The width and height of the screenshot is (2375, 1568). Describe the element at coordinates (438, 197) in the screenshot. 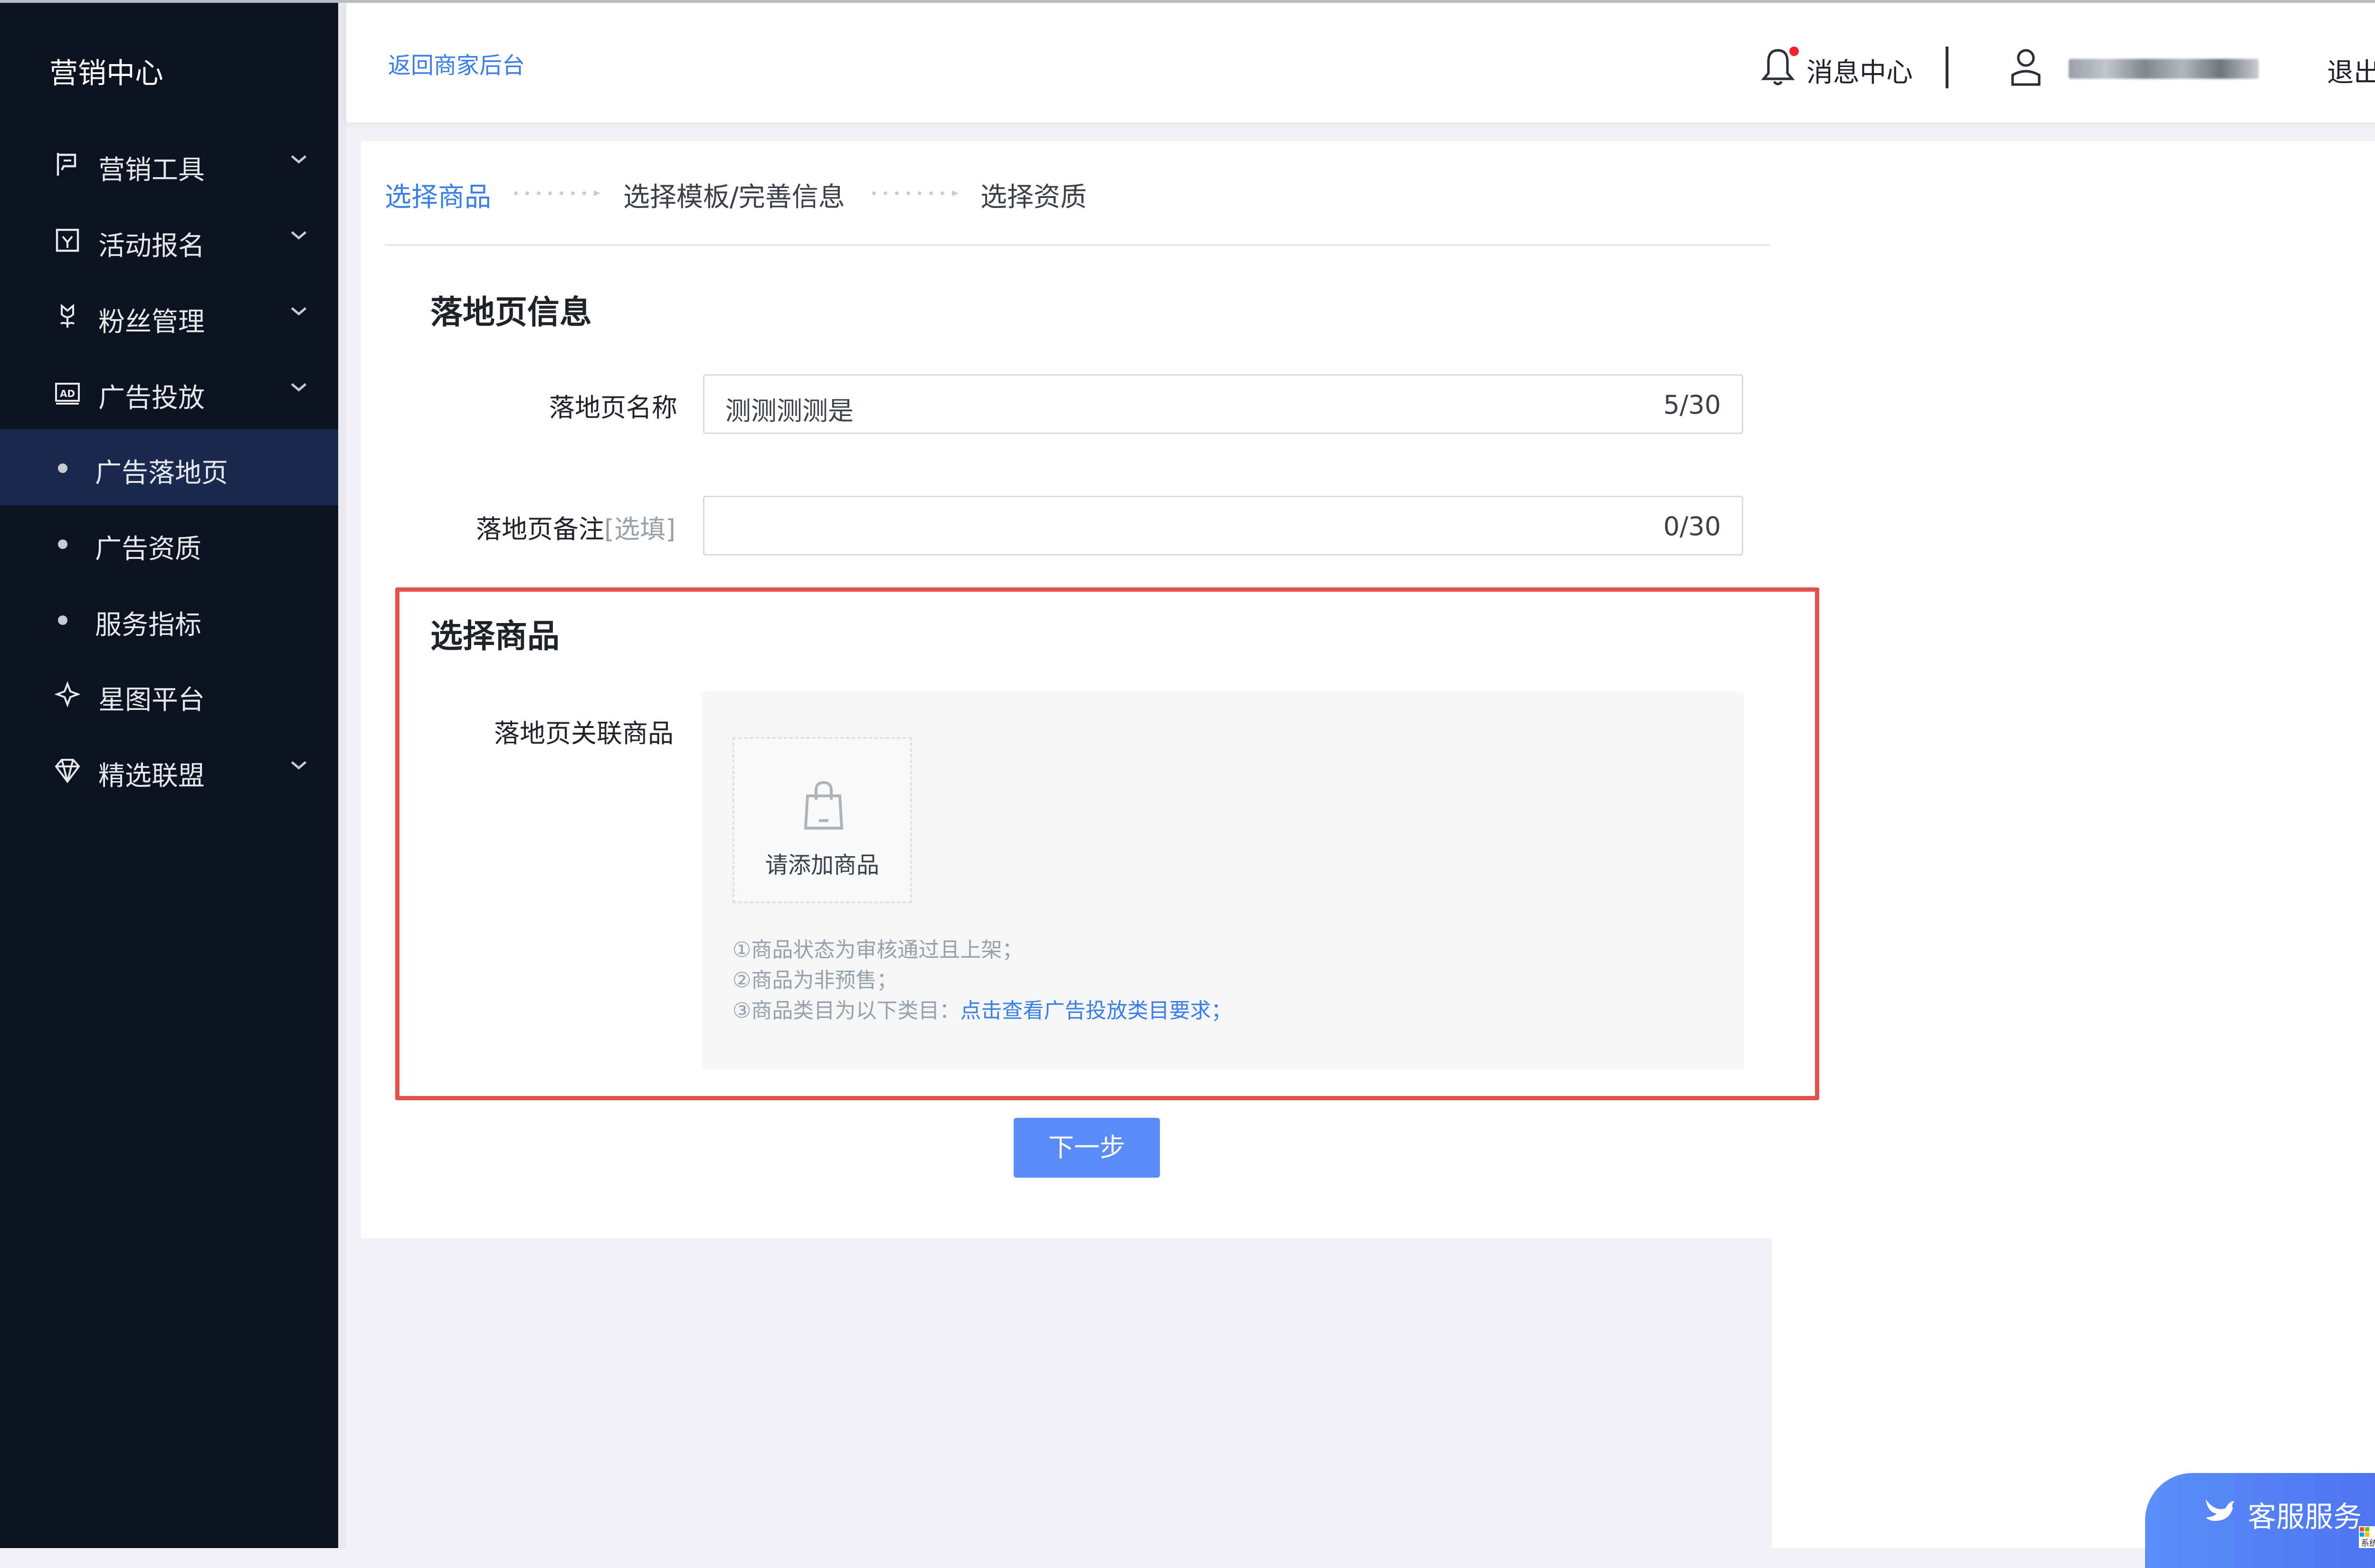

I see `step-select-product: 选择商品` at that location.